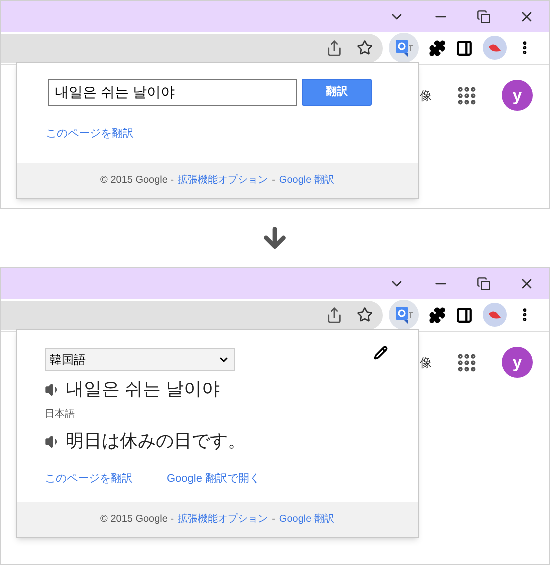 Image resolution: width=550 pixels, height=565 pixels. What do you see at coordinates (140, 359) in the screenshot?
I see `source-language-select: 韓国語` at bounding box center [140, 359].